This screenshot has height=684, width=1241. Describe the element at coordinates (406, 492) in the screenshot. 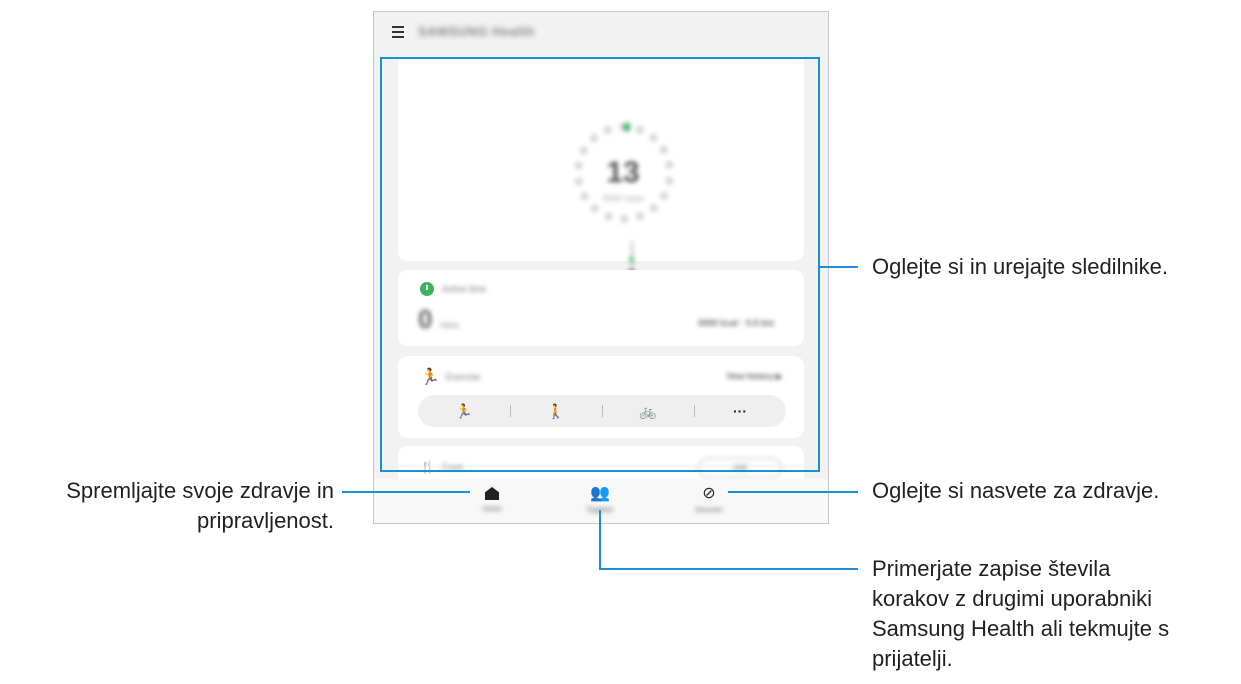

I see `callout-line-home` at that location.